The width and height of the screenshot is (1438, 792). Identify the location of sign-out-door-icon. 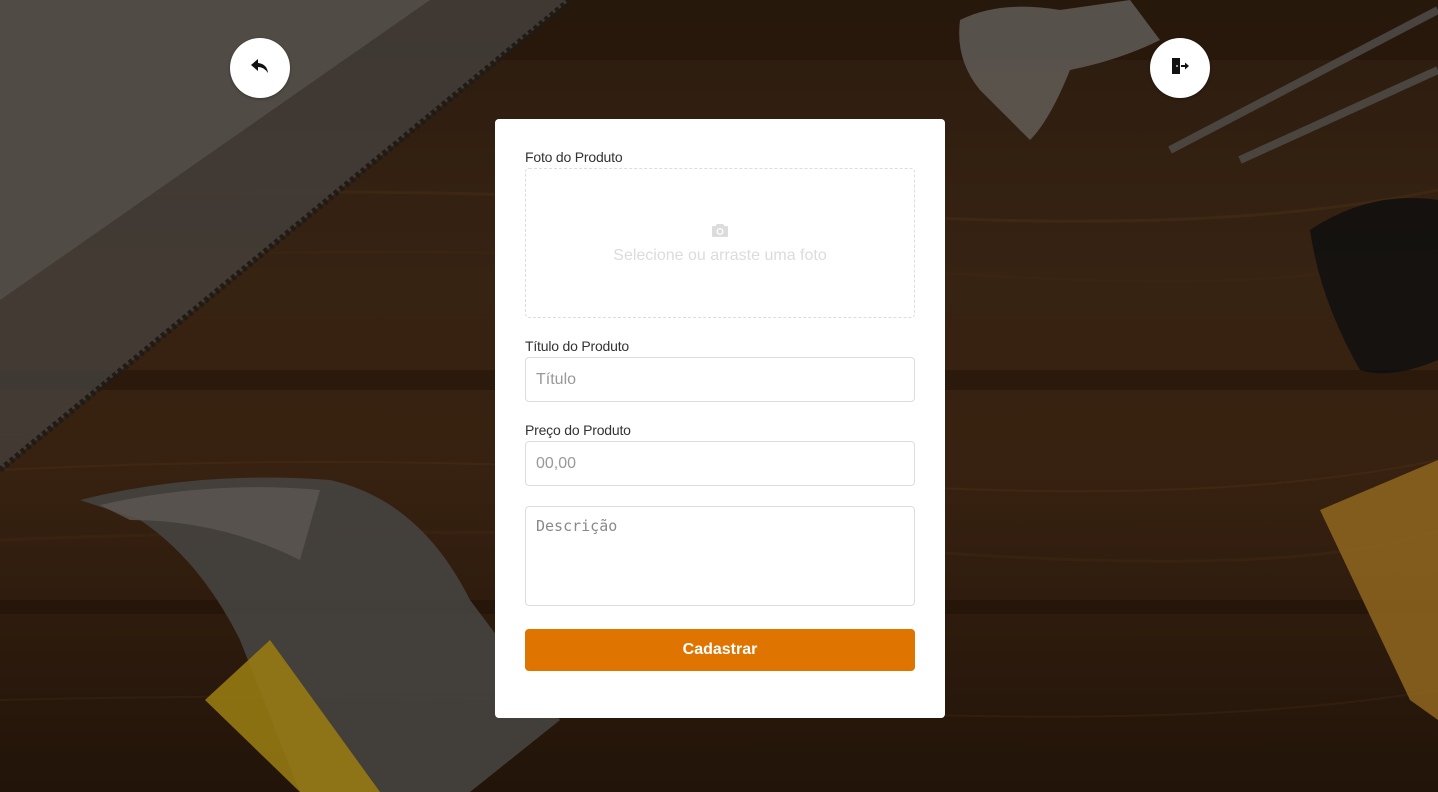
(1180, 68).